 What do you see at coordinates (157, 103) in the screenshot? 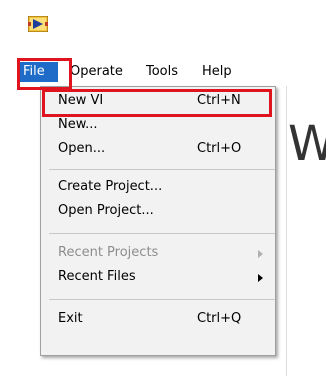
I see `new-vi-highlight-box` at bounding box center [157, 103].